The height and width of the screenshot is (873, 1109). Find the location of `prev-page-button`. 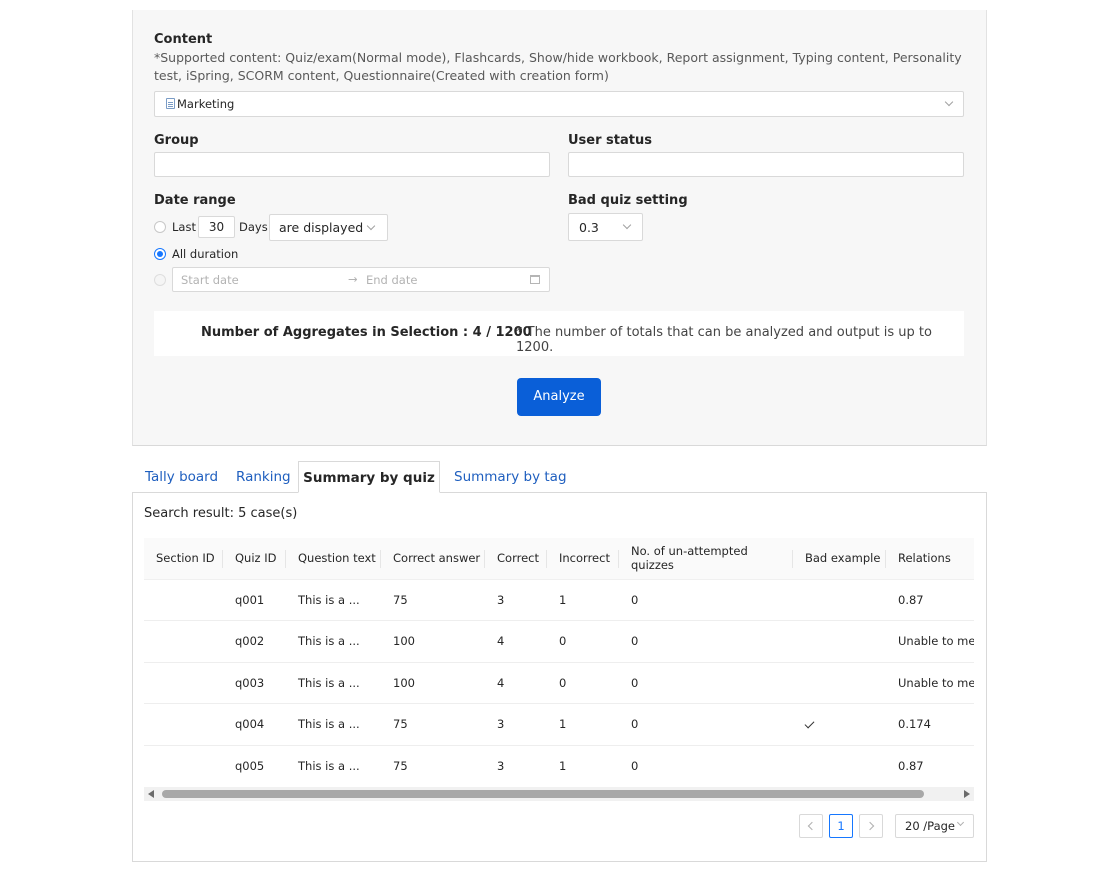

prev-page-button is located at coordinates (811, 826).